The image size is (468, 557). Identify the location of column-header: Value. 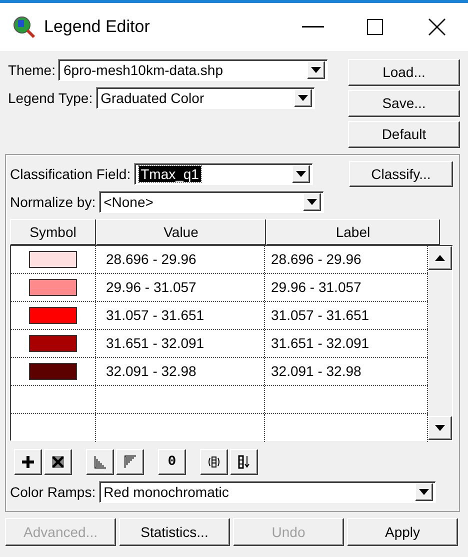
(181, 232).